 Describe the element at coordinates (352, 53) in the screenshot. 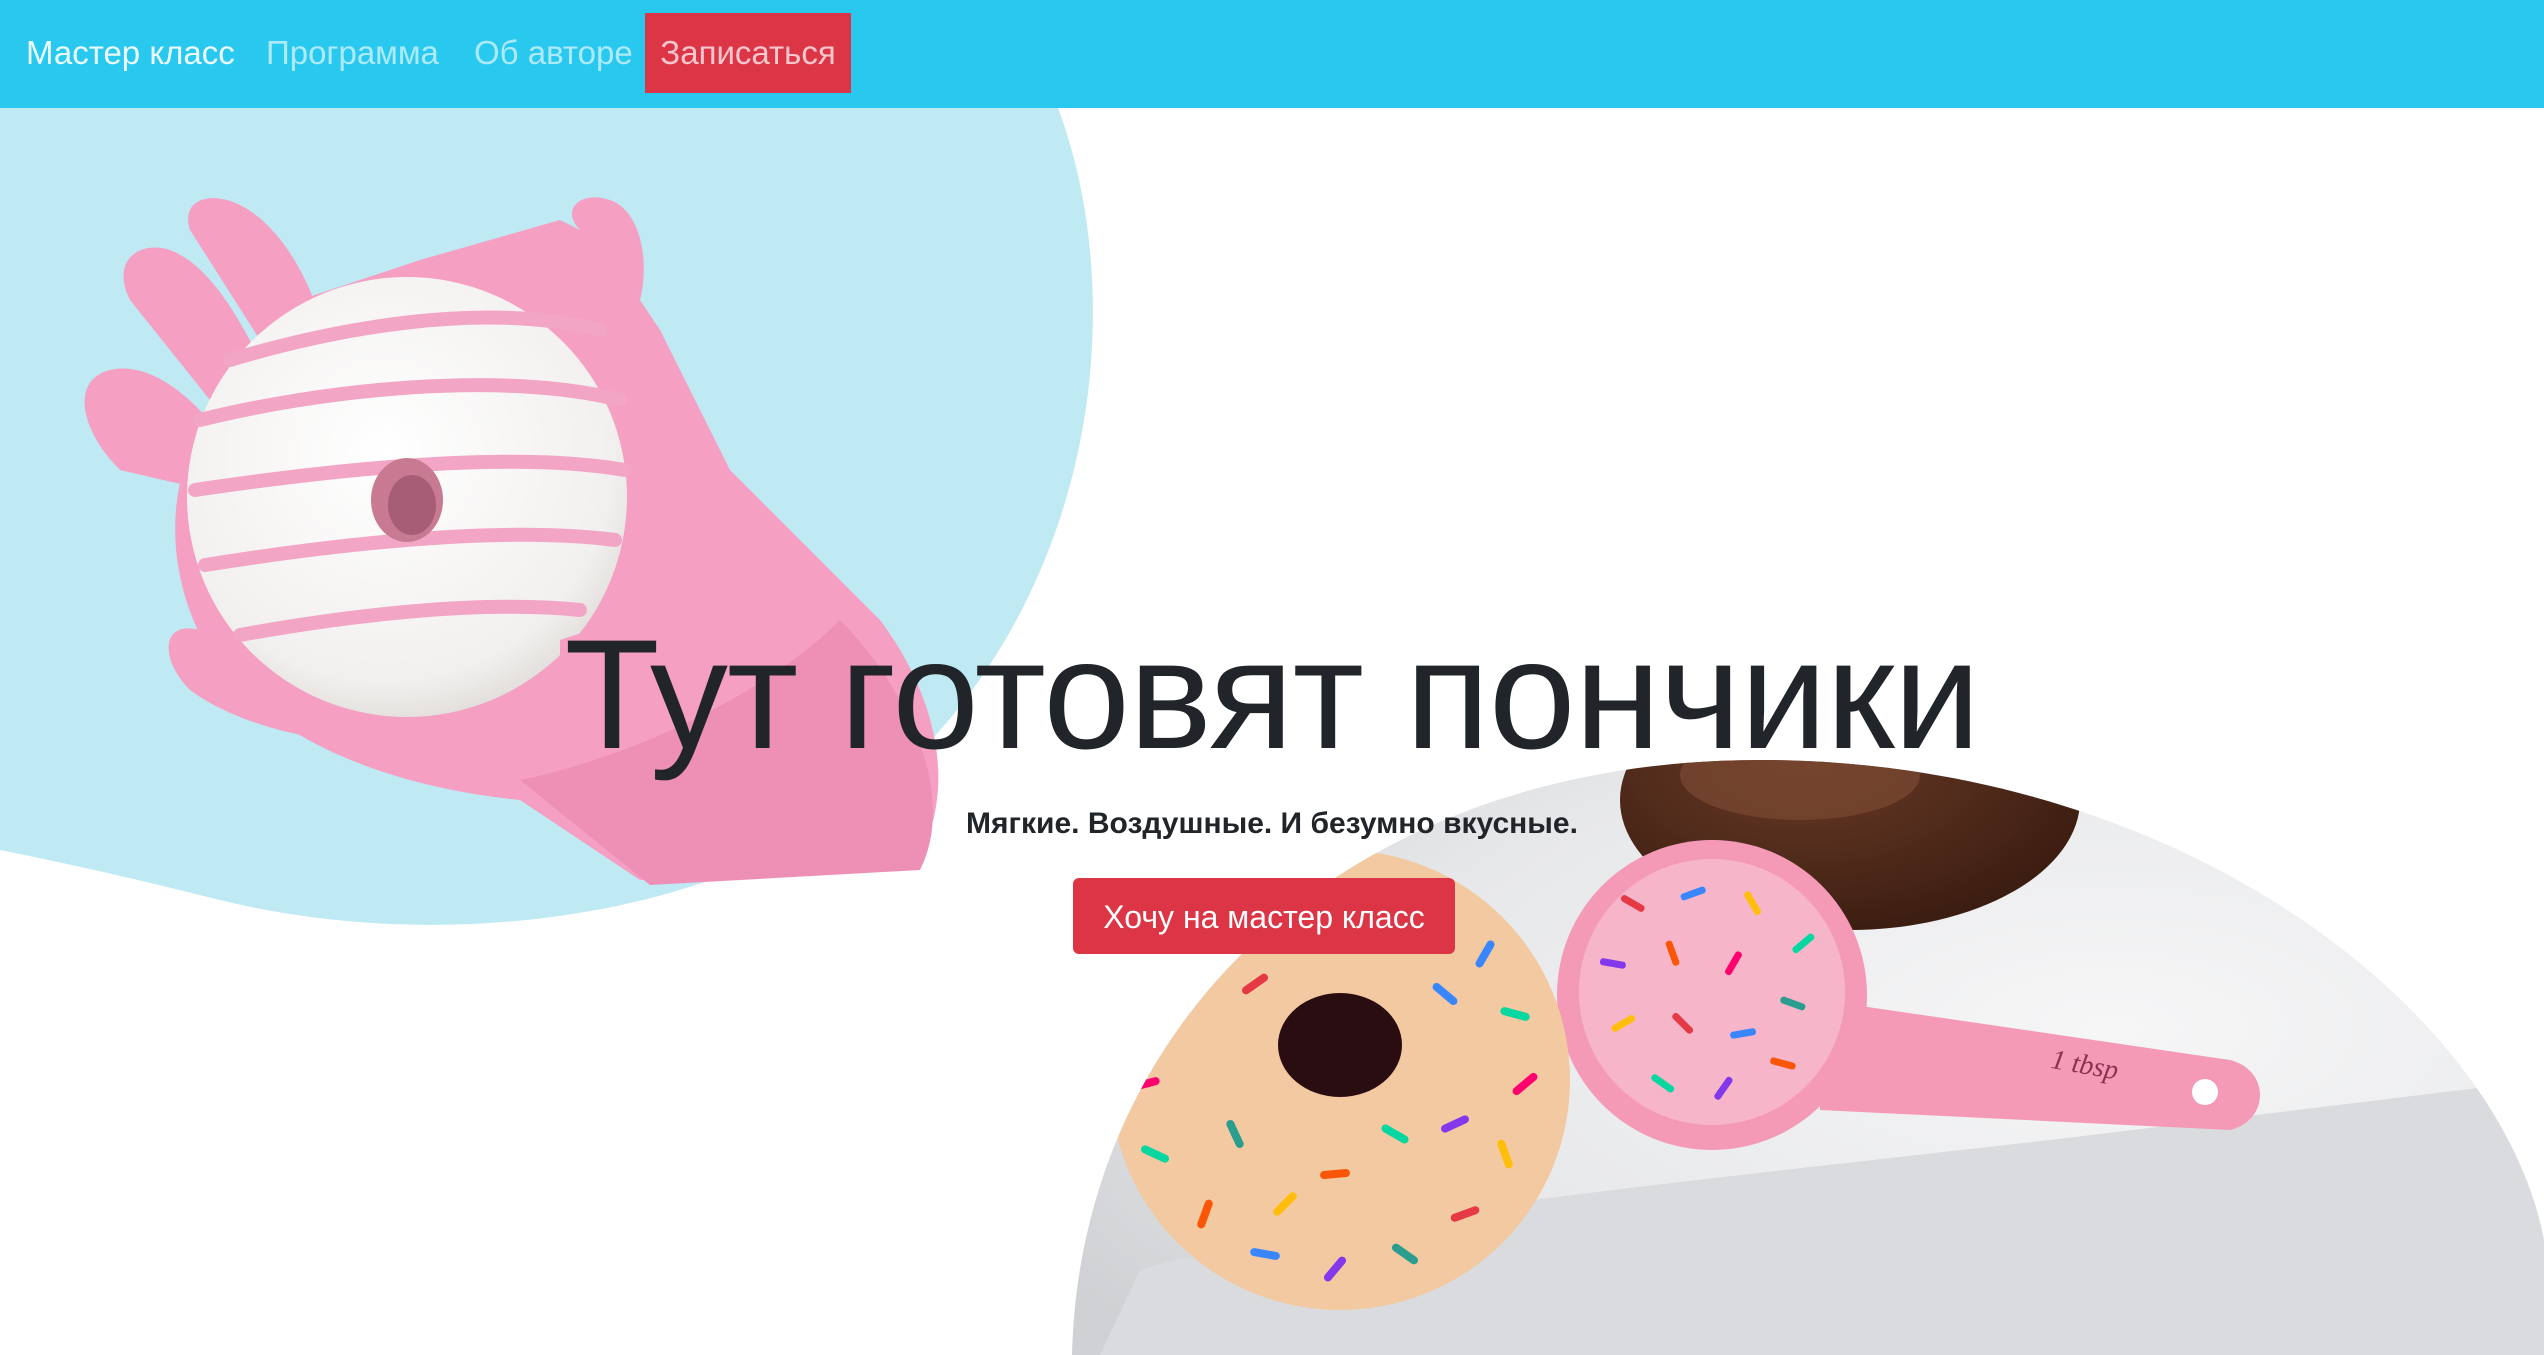

I see `nav-link-program: Программа` at that location.